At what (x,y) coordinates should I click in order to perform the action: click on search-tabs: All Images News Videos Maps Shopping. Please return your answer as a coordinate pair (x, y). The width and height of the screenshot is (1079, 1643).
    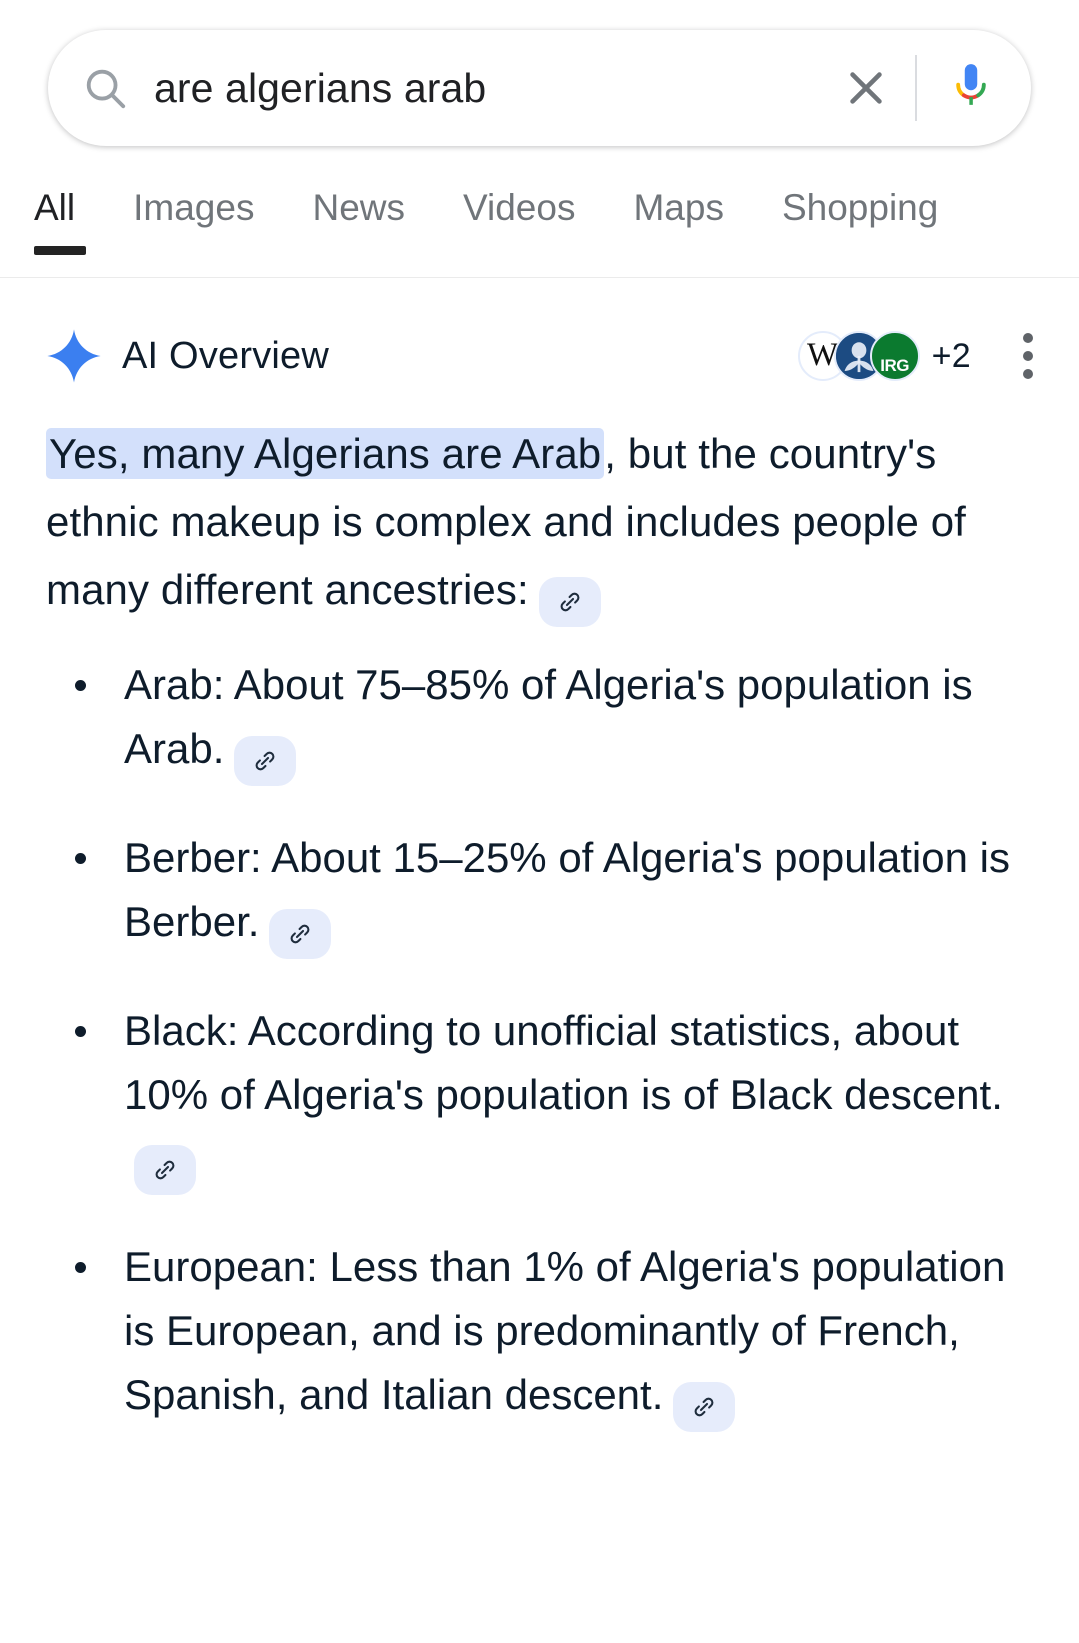
    Looking at the image, I should click on (539, 229).